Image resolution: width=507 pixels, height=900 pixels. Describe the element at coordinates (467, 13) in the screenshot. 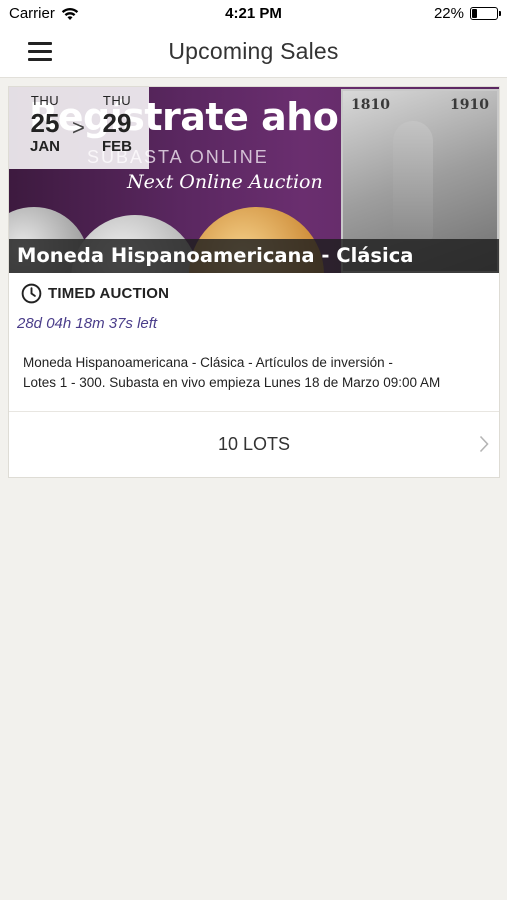

I see `status-right: 22%` at that location.